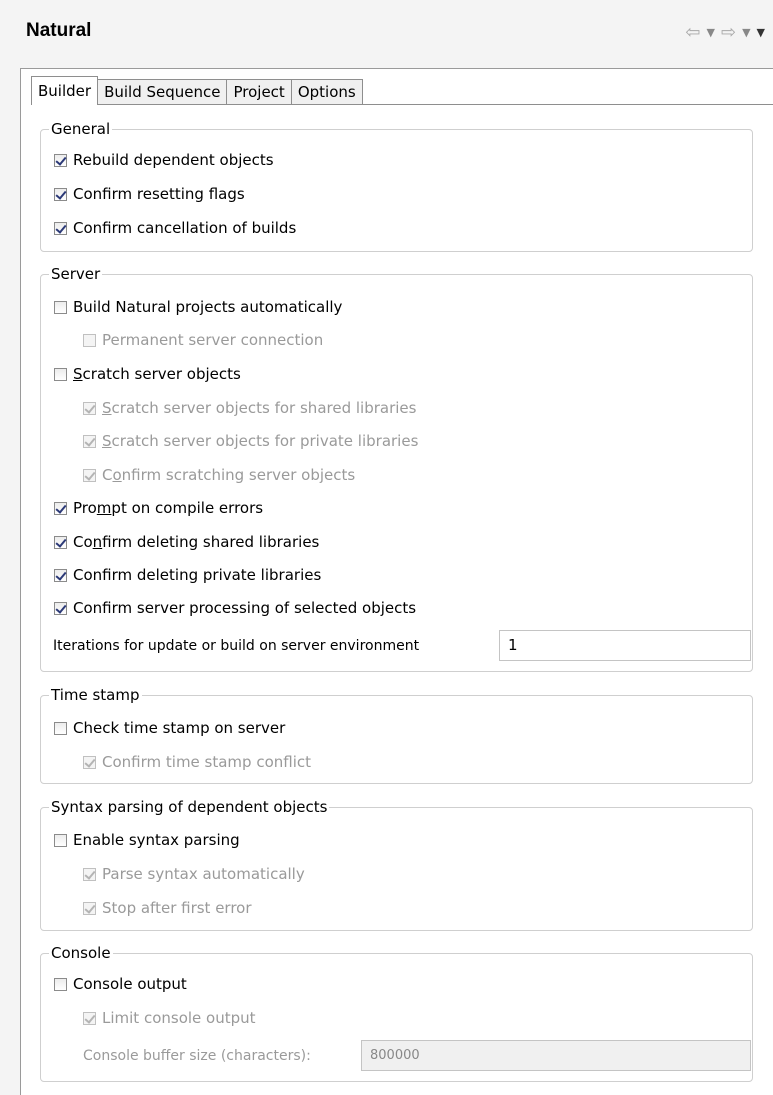  I want to click on permanent-conn-label: Permanent server connection, so click(213, 340).